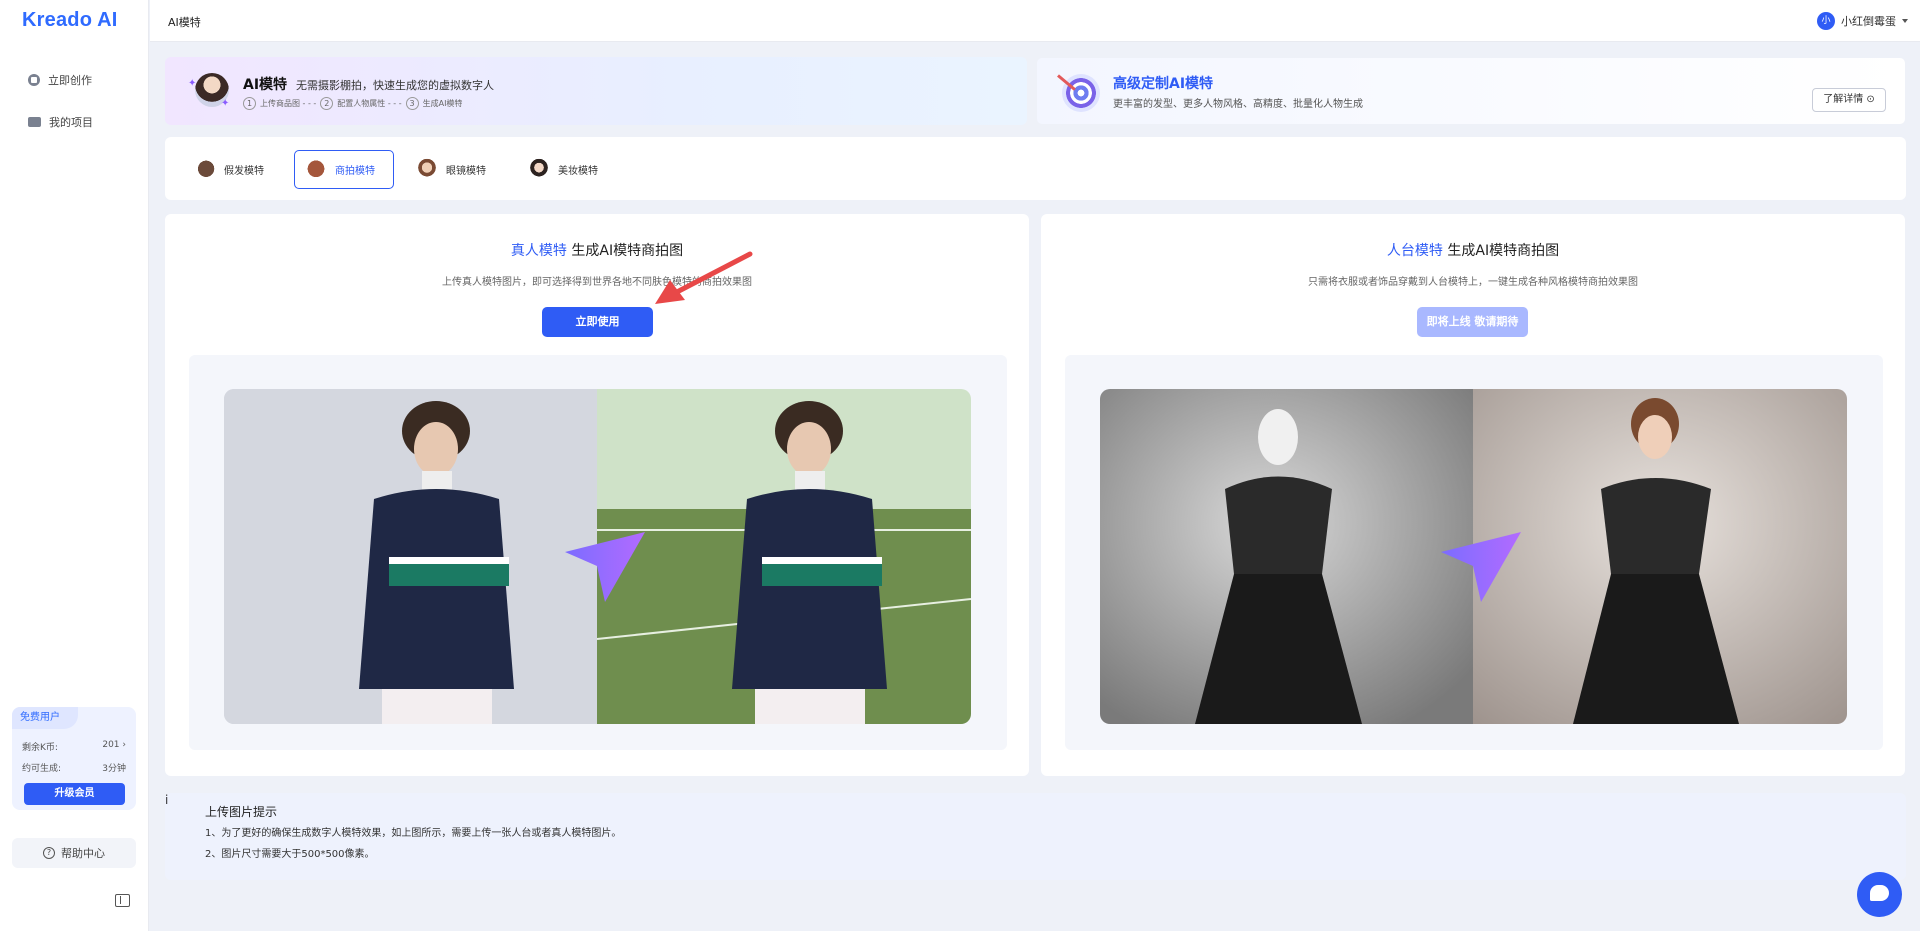  Describe the element at coordinates (578, 171) in the screenshot. I see `tab-label: 美妆模特` at that location.